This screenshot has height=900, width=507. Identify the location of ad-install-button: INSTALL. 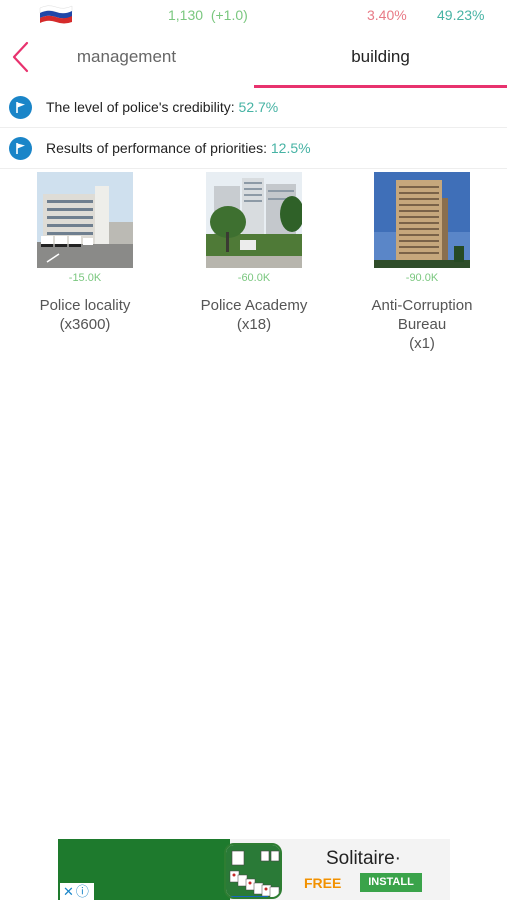
(391, 882).